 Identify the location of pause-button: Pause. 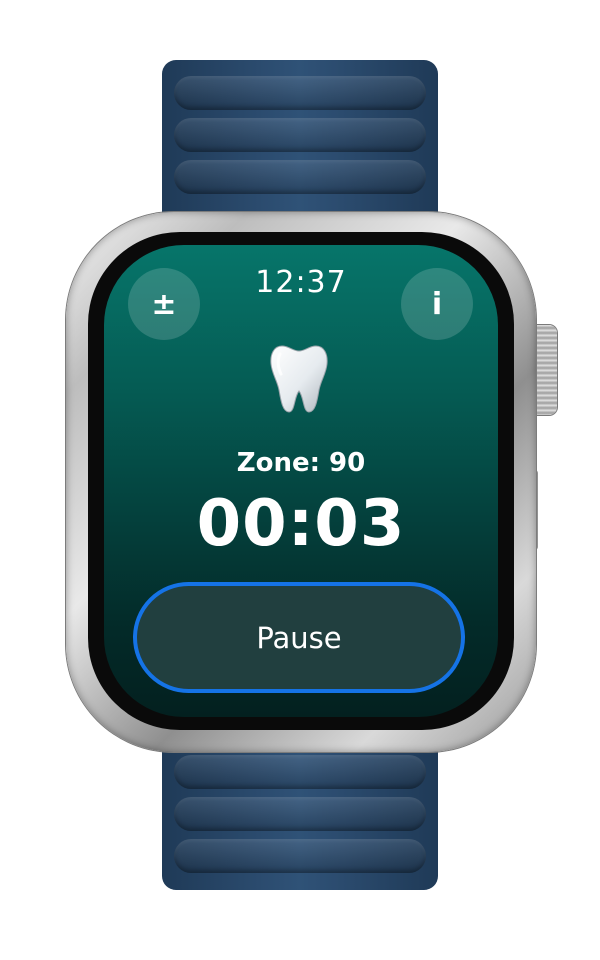
(299, 637).